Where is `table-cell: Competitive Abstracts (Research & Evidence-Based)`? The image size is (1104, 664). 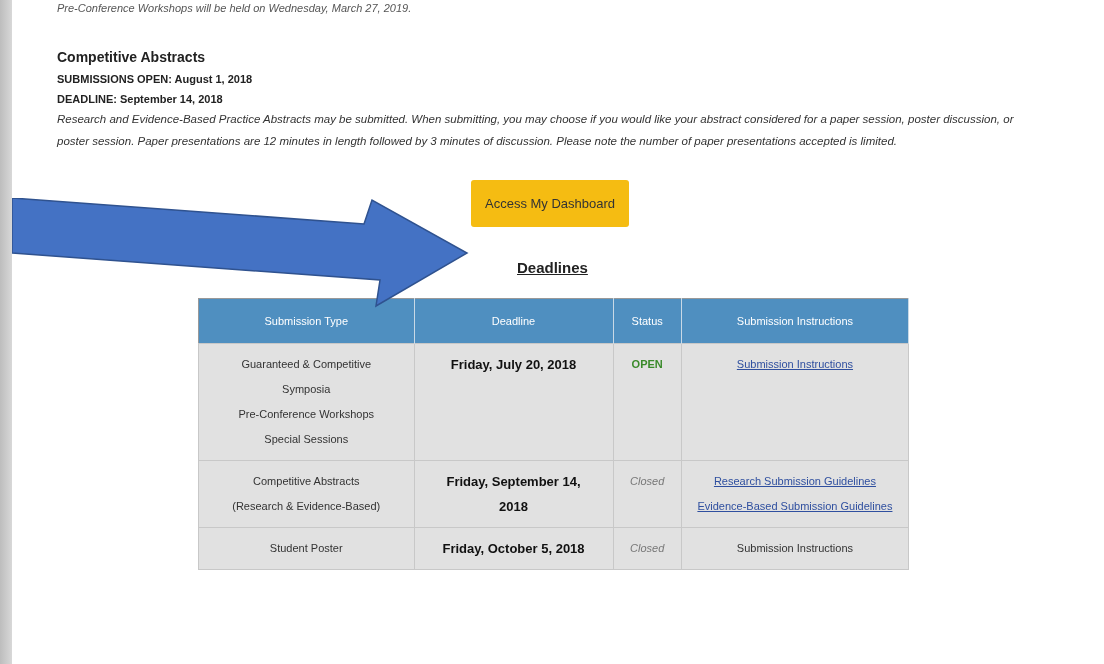
table-cell: Competitive Abstracts (Research & Evidence-Based) is located at coordinates (306, 494).